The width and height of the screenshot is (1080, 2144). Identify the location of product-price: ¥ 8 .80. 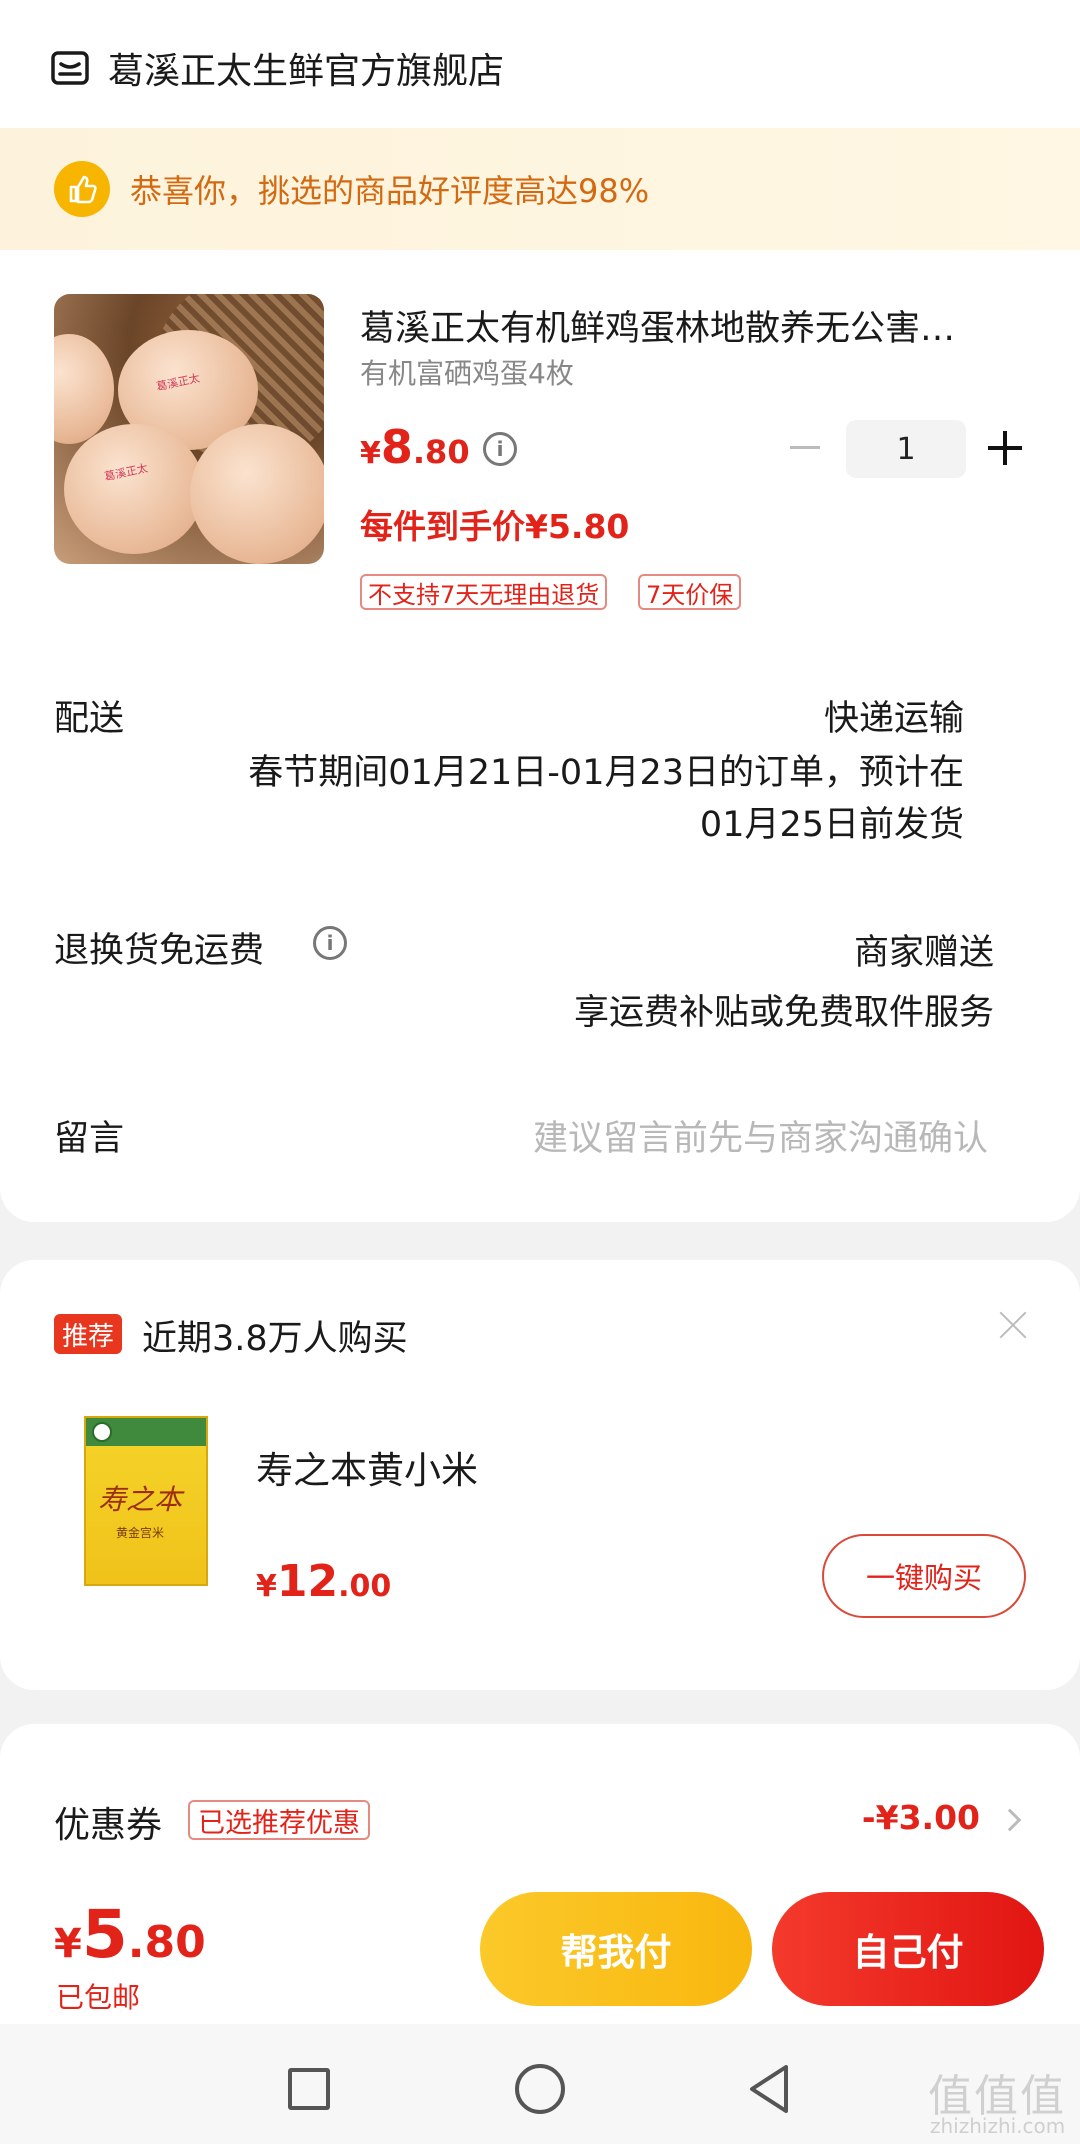
(415, 447).